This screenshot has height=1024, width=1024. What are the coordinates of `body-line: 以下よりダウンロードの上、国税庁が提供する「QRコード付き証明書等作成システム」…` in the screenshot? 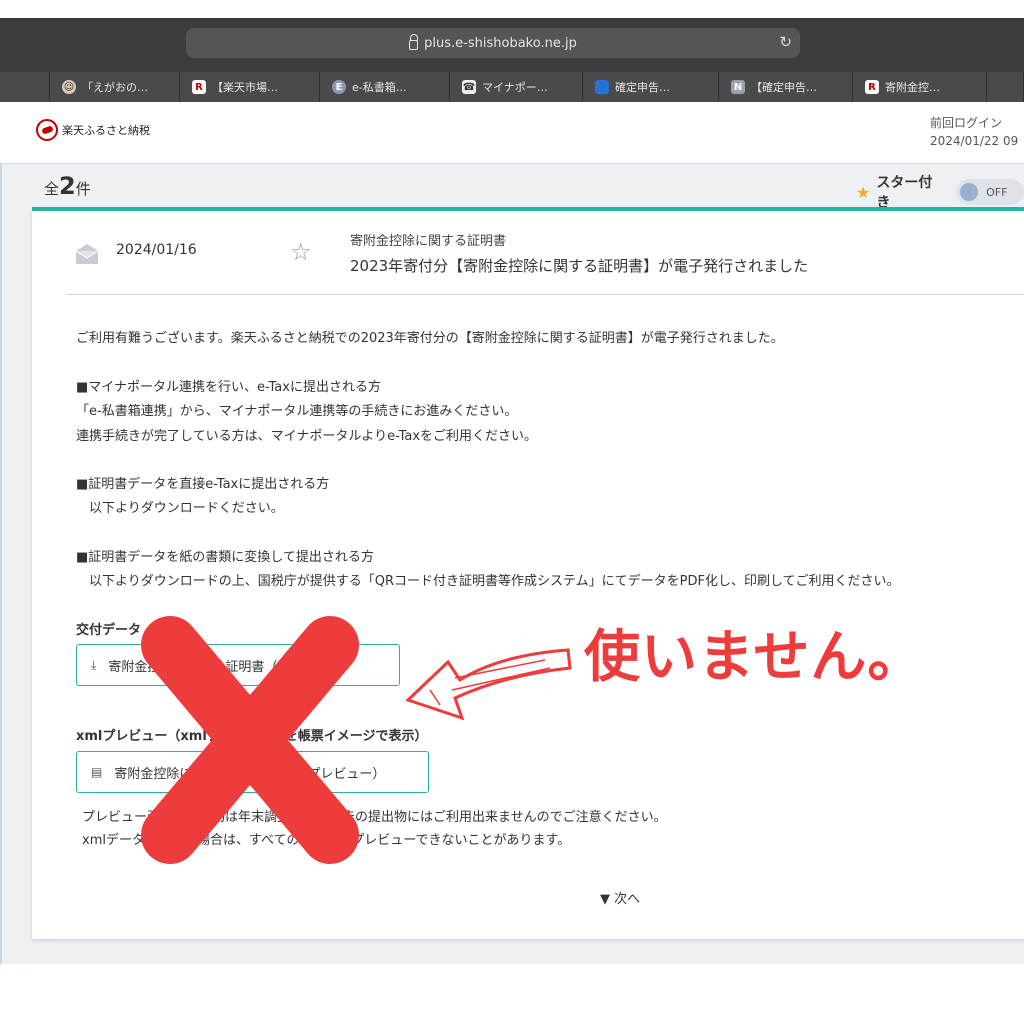 It's located at (488, 581).